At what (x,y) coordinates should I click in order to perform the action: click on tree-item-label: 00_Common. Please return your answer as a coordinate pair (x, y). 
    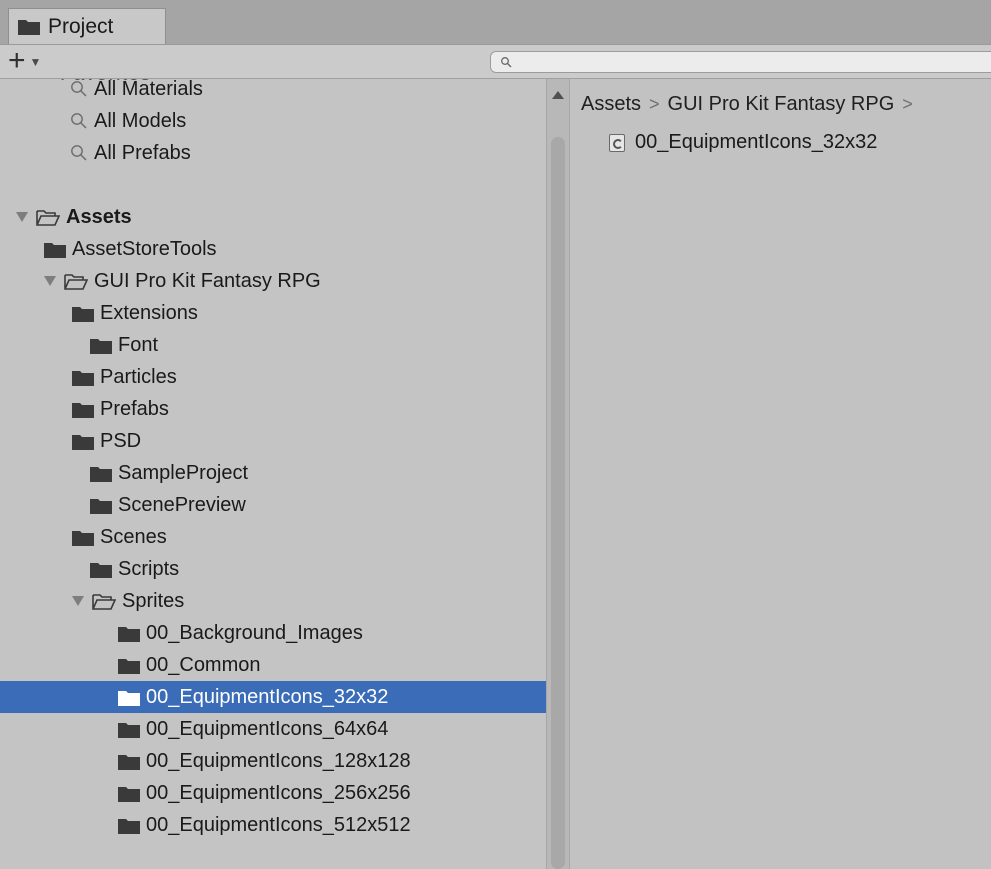
    Looking at the image, I should click on (203, 664).